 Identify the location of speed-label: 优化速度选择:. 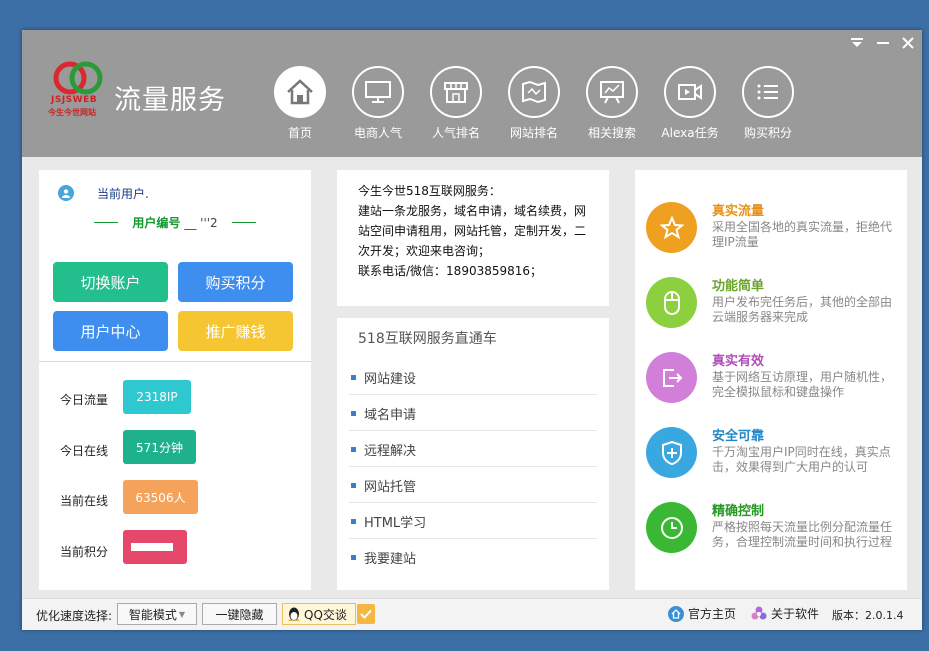
(74, 616).